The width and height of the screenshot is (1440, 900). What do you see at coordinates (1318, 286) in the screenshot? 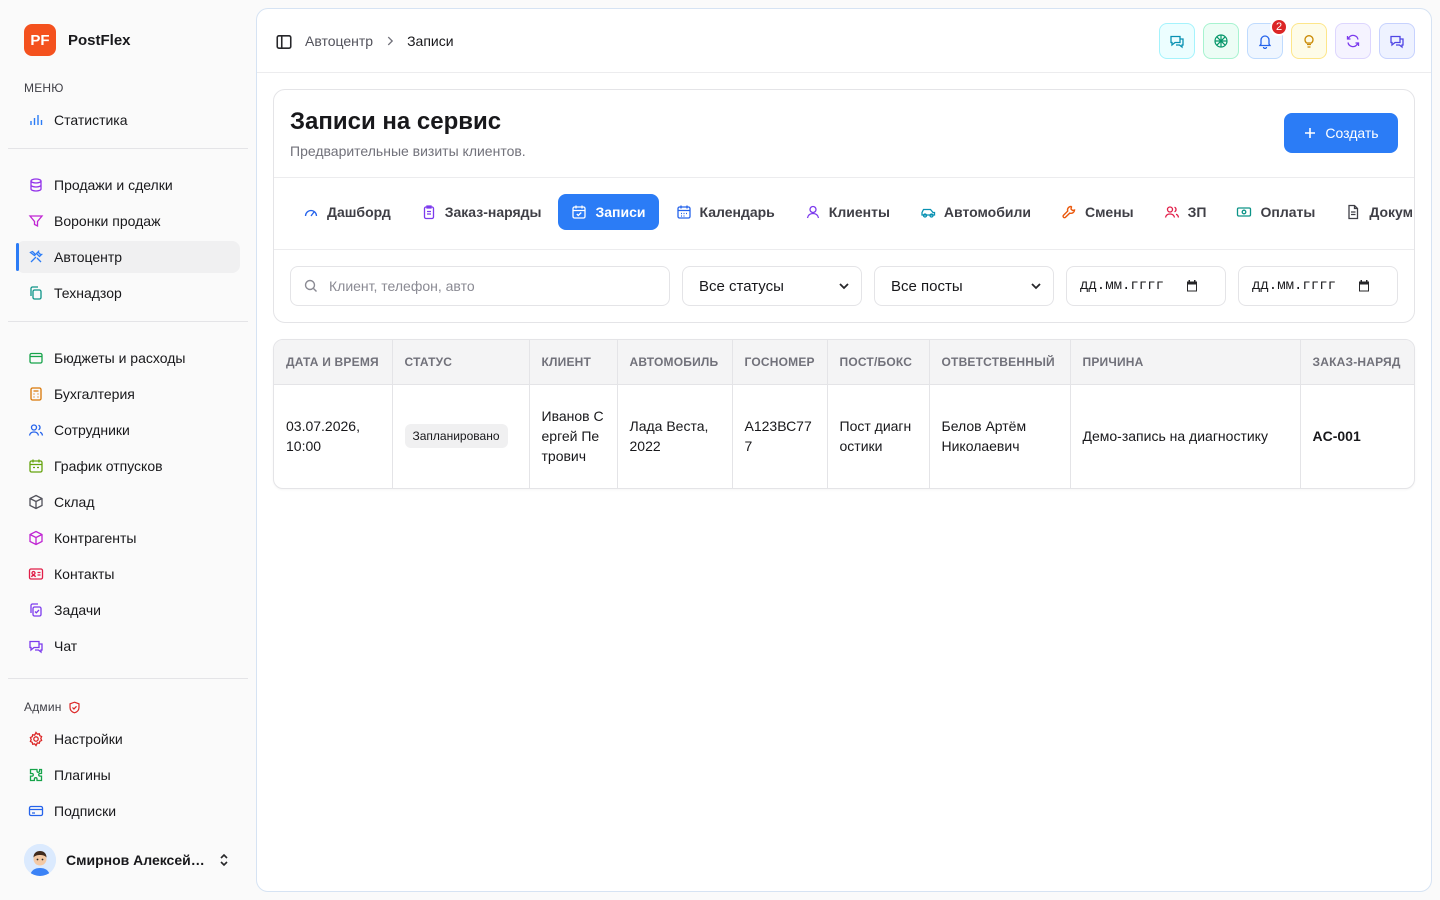
I see `date-to-input: дд.мм.гггг` at bounding box center [1318, 286].